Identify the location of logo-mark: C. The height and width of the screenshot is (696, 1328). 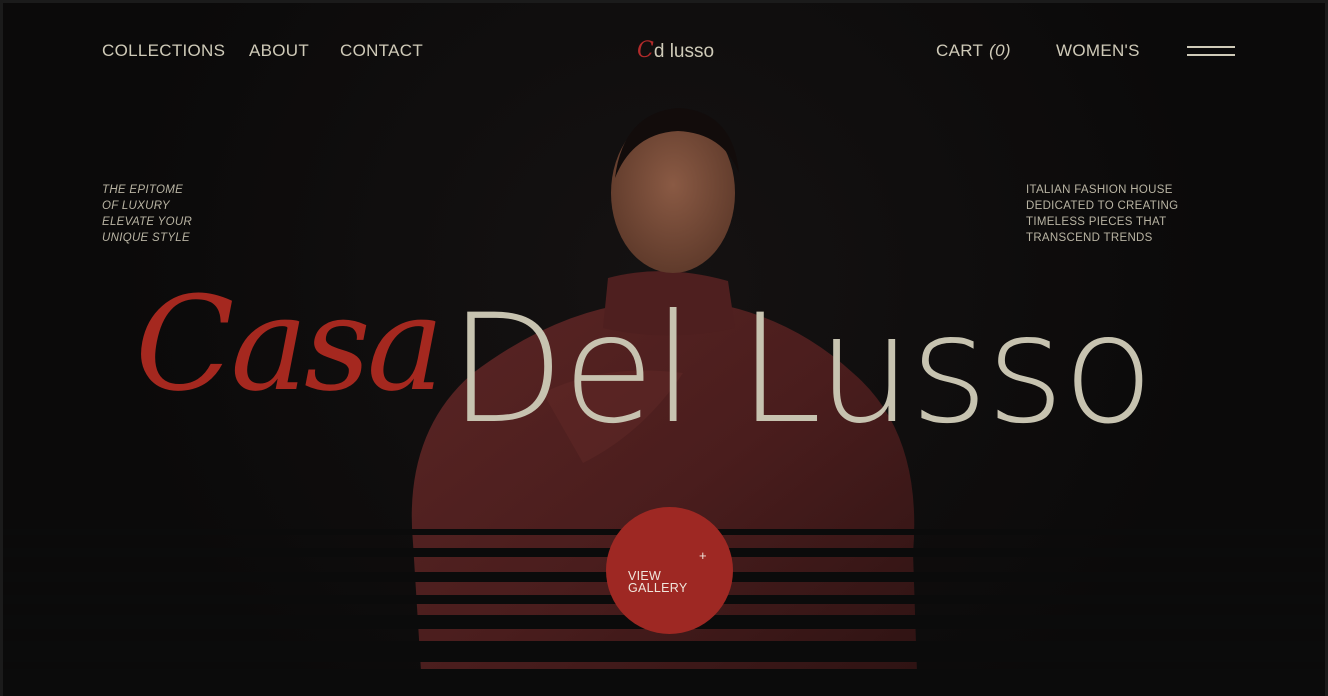
(645, 50).